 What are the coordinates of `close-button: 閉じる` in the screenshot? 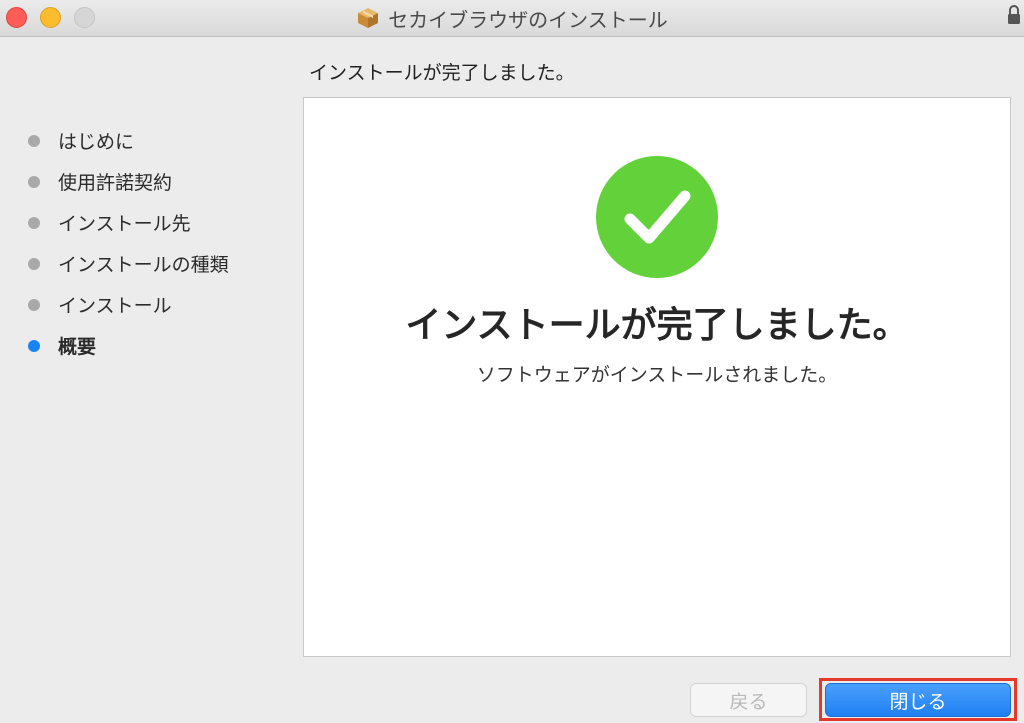 It's located at (918, 700).